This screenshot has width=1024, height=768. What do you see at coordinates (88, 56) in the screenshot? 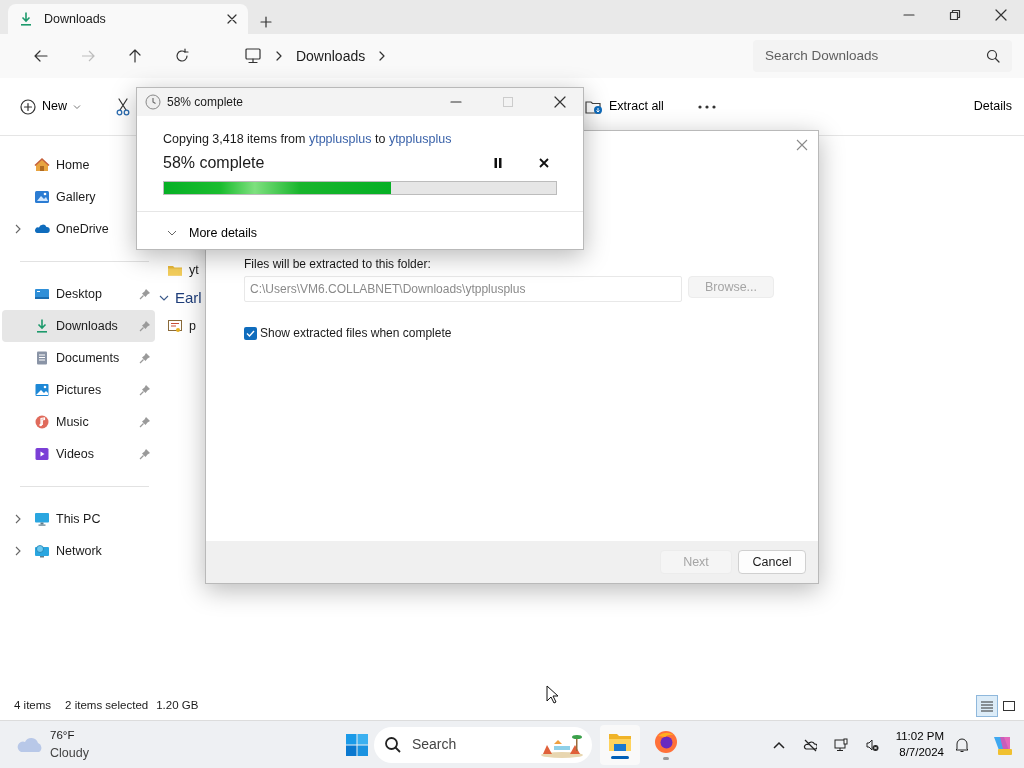
I see `forward-arrow-icon` at bounding box center [88, 56].